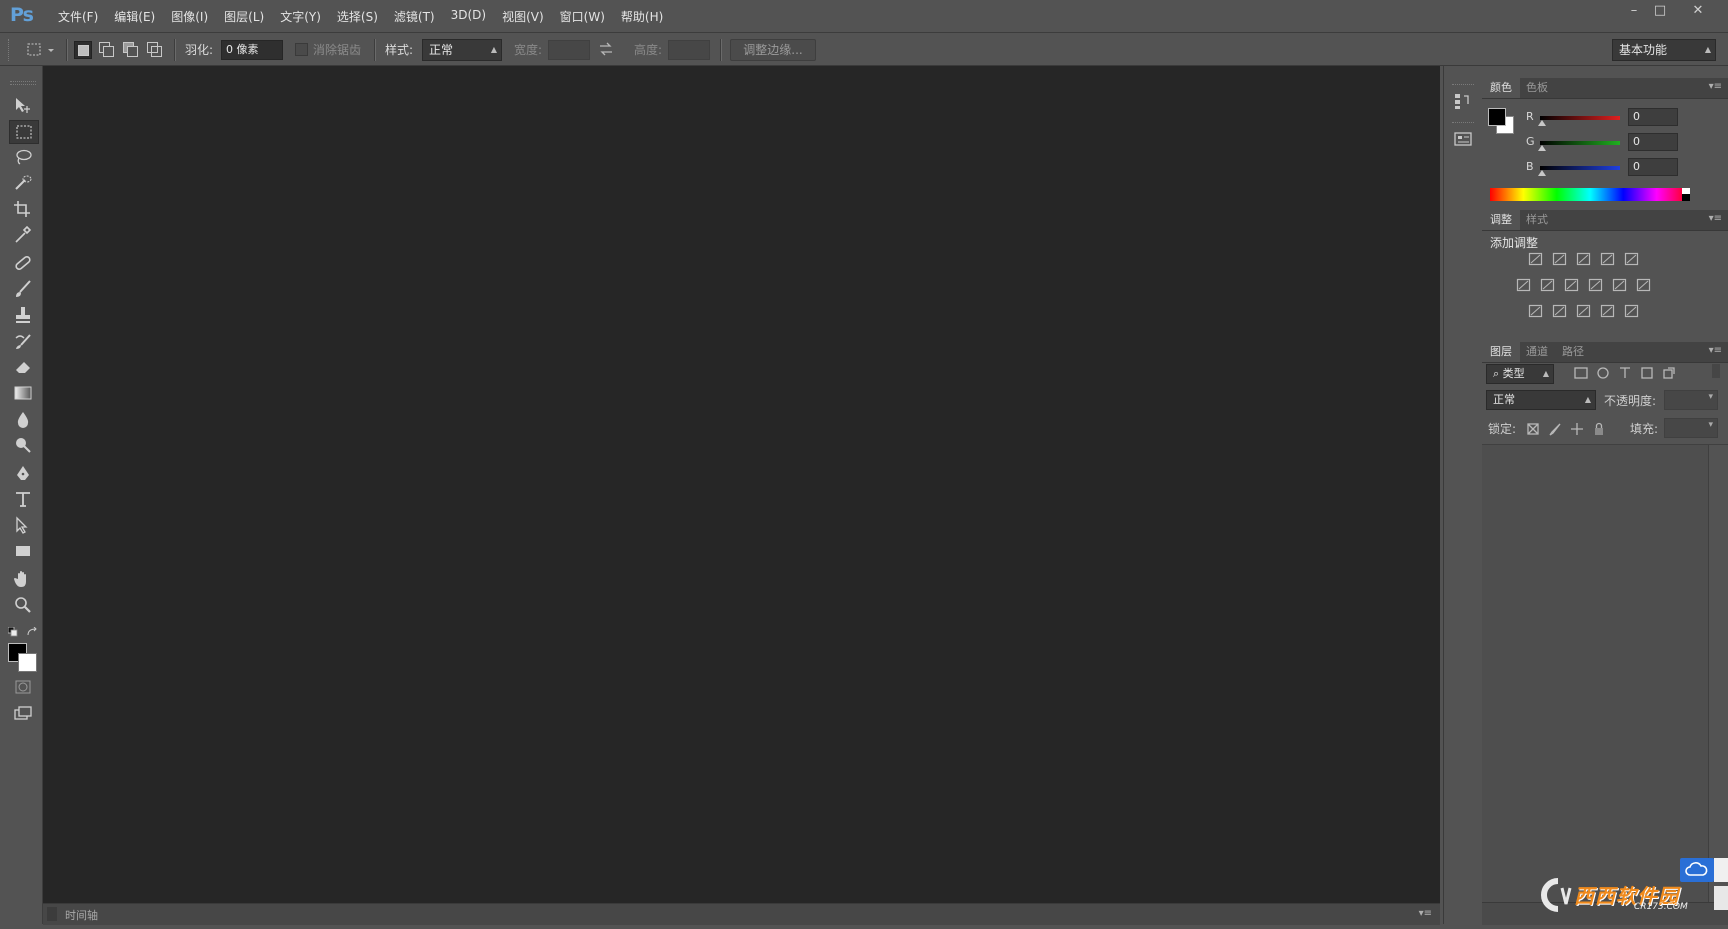  Describe the element at coordinates (1691, 400) in the screenshot. I see `opacity-input: ▾` at that location.